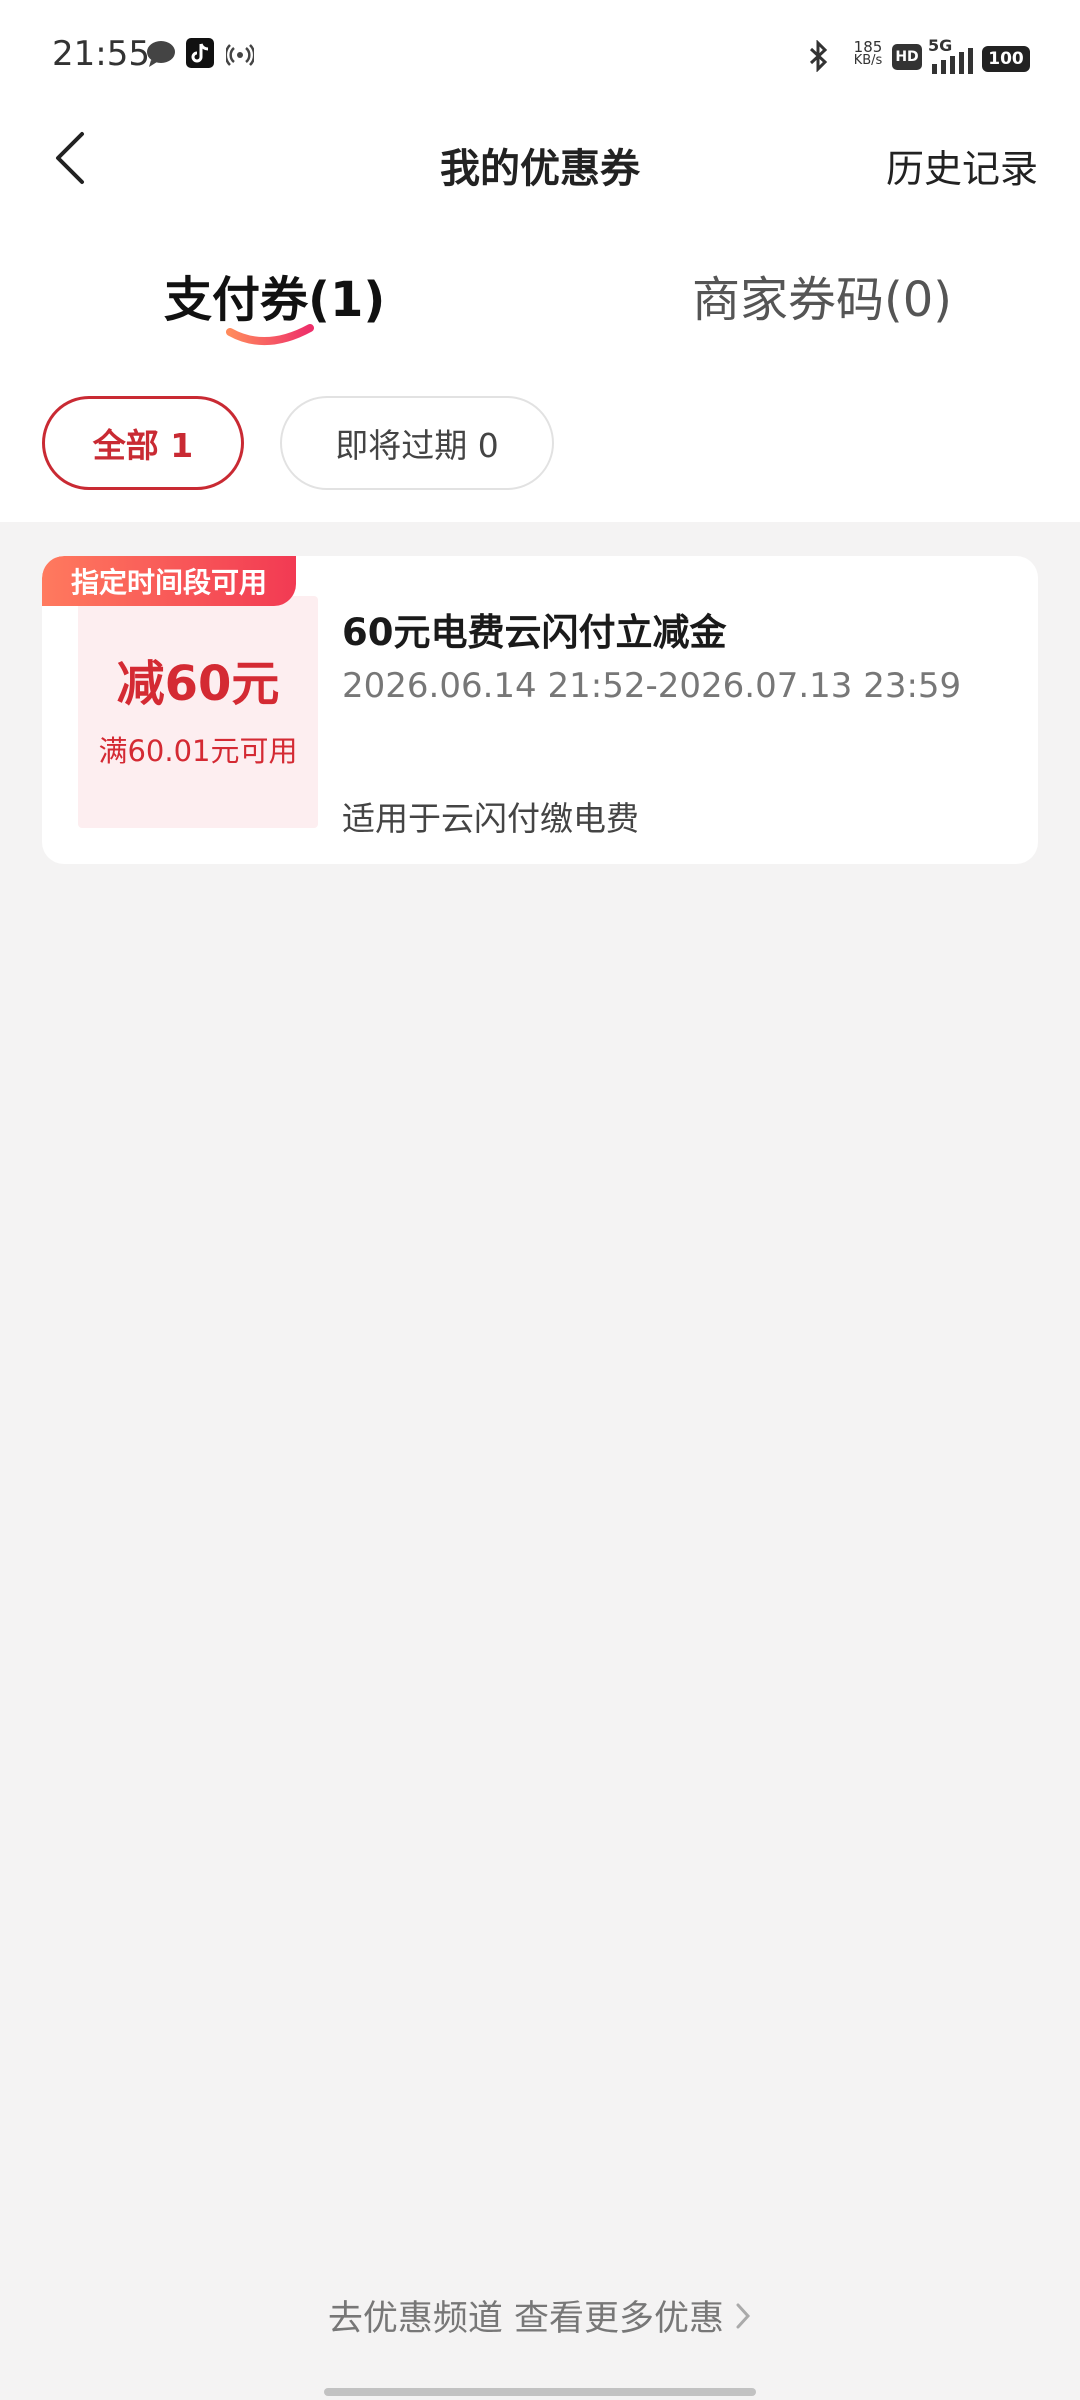 This screenshot has width=1080, height=2400. Describe the element at coordinates (101, 54) in the screenshot. I see `status-time: 21:55` at that location.